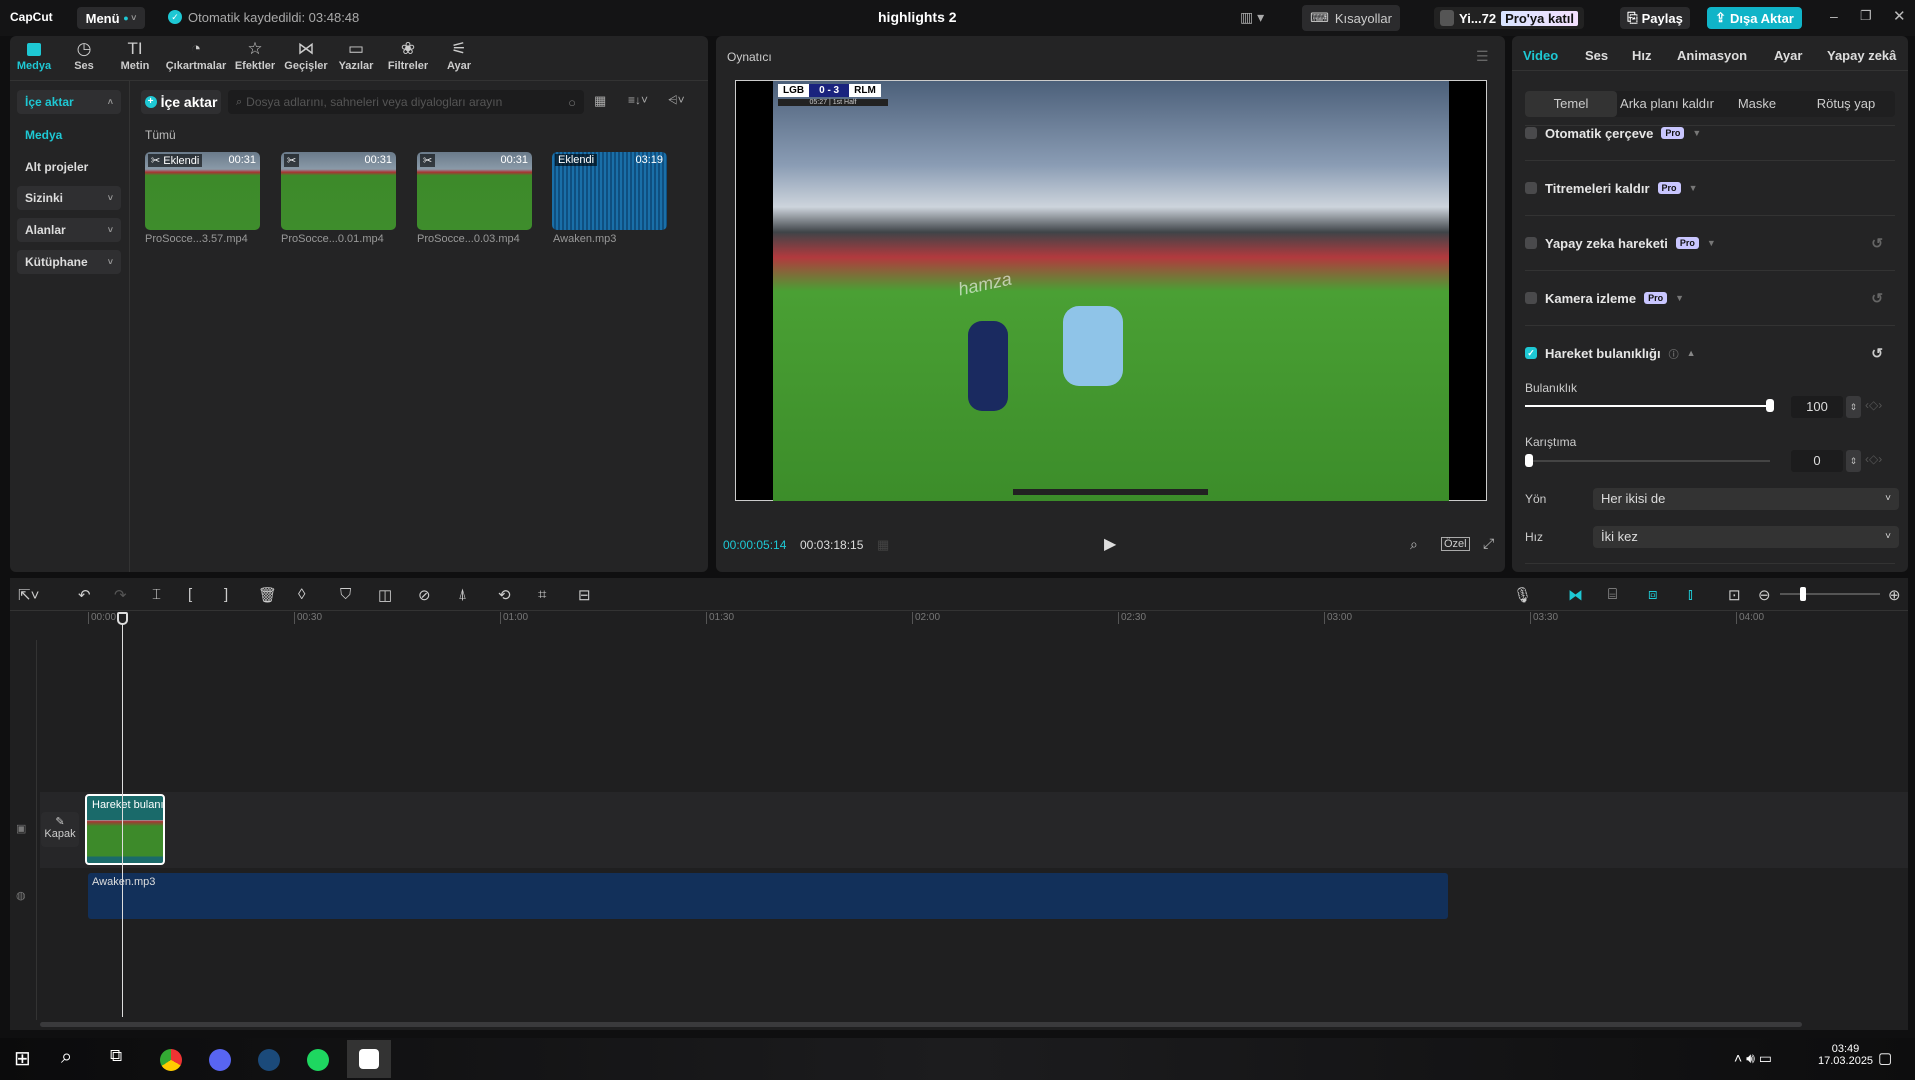 This screenshot has height=1080, width=1915. What do you see at coordinates (1830, 594) in the screenshot?
I see `timeline-zoom-slider` at bounding box center [1830, 594].